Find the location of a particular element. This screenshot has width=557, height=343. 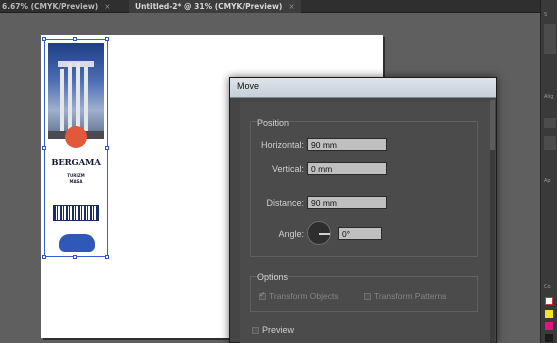

artwork-barcode is located at coordinates (76, 213).